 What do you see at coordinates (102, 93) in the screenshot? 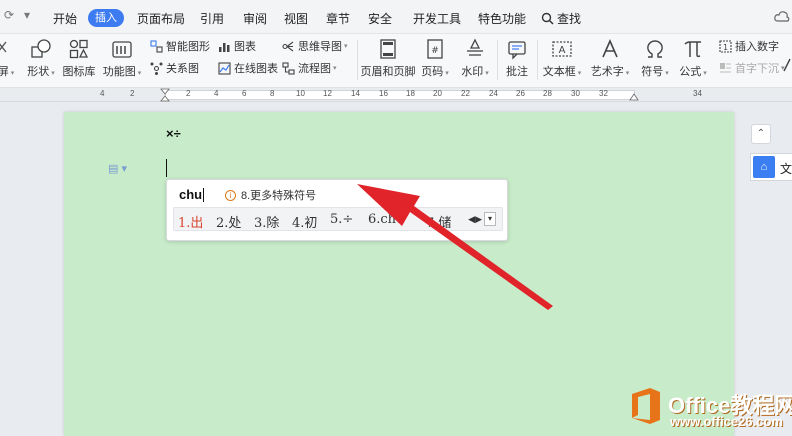
I see `ruler-label: 4` at bounding box center [102, 93].